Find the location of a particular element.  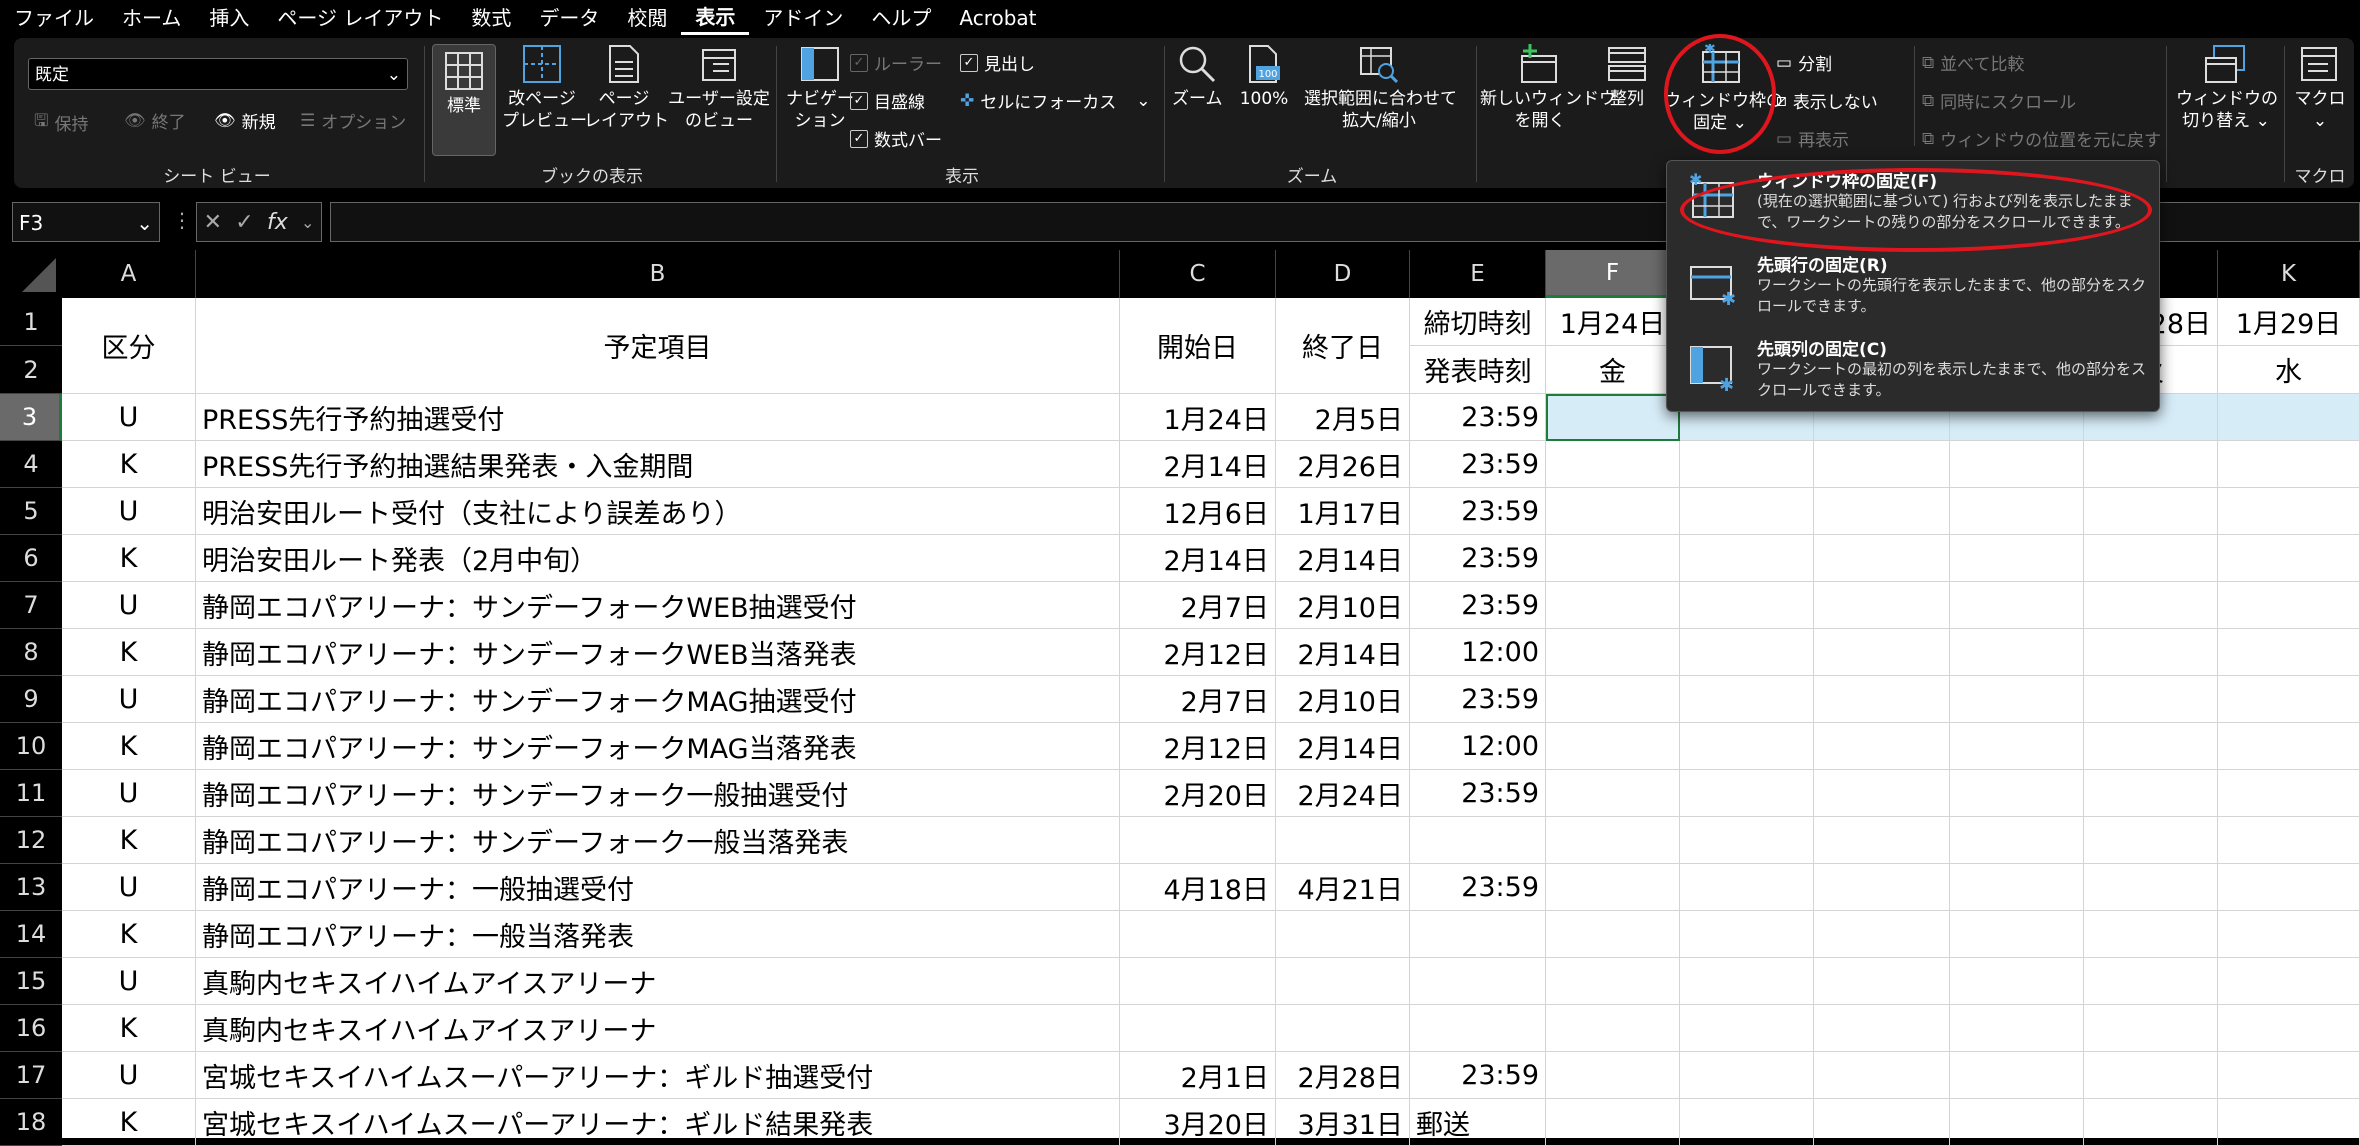

name-box: F3 ⌄ is located at coordinates (86, 222).